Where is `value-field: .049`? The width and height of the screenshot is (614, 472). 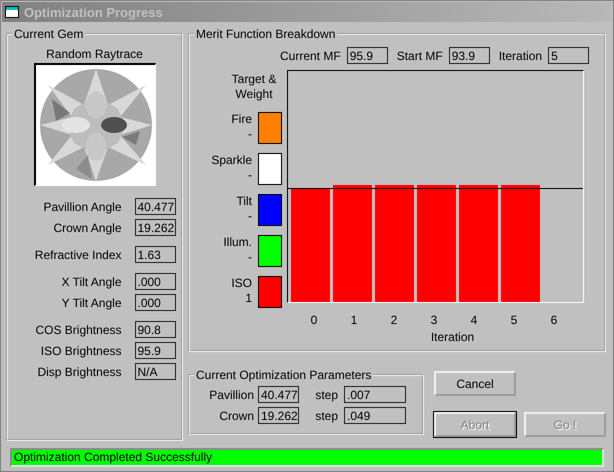
value-field: .049 is located at coordinates (375, 415).